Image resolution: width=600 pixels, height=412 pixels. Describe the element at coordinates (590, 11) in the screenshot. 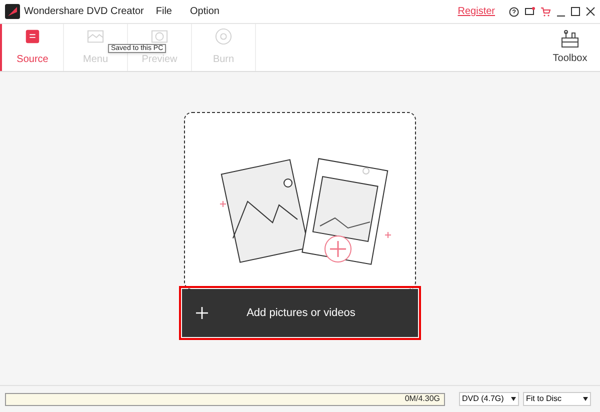

I see `close-icon` at that location.